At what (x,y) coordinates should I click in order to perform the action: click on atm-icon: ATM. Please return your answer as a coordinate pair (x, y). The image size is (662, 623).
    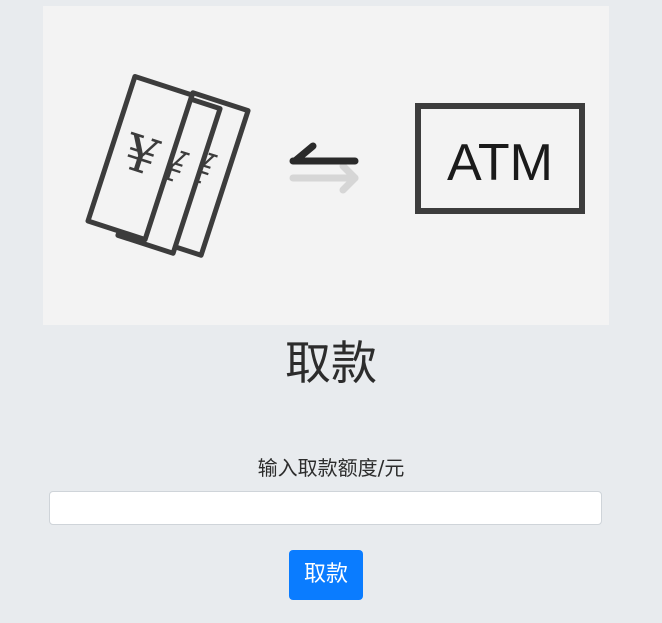
    Looking at the image, I should click on (500, 158).